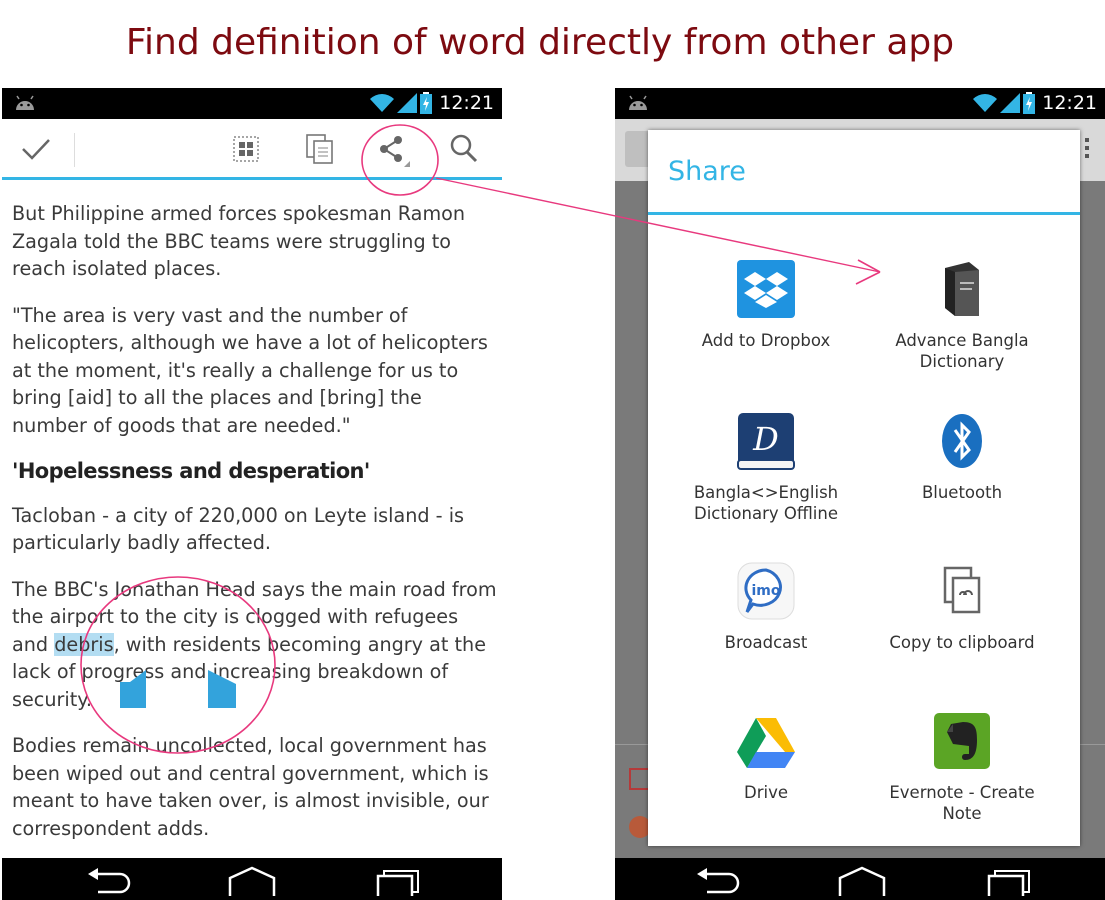  What do you see at coordinates (1087, 148) in the screenshot?
I see `overflow-menu-icon` at bounding box center [1087, 148].